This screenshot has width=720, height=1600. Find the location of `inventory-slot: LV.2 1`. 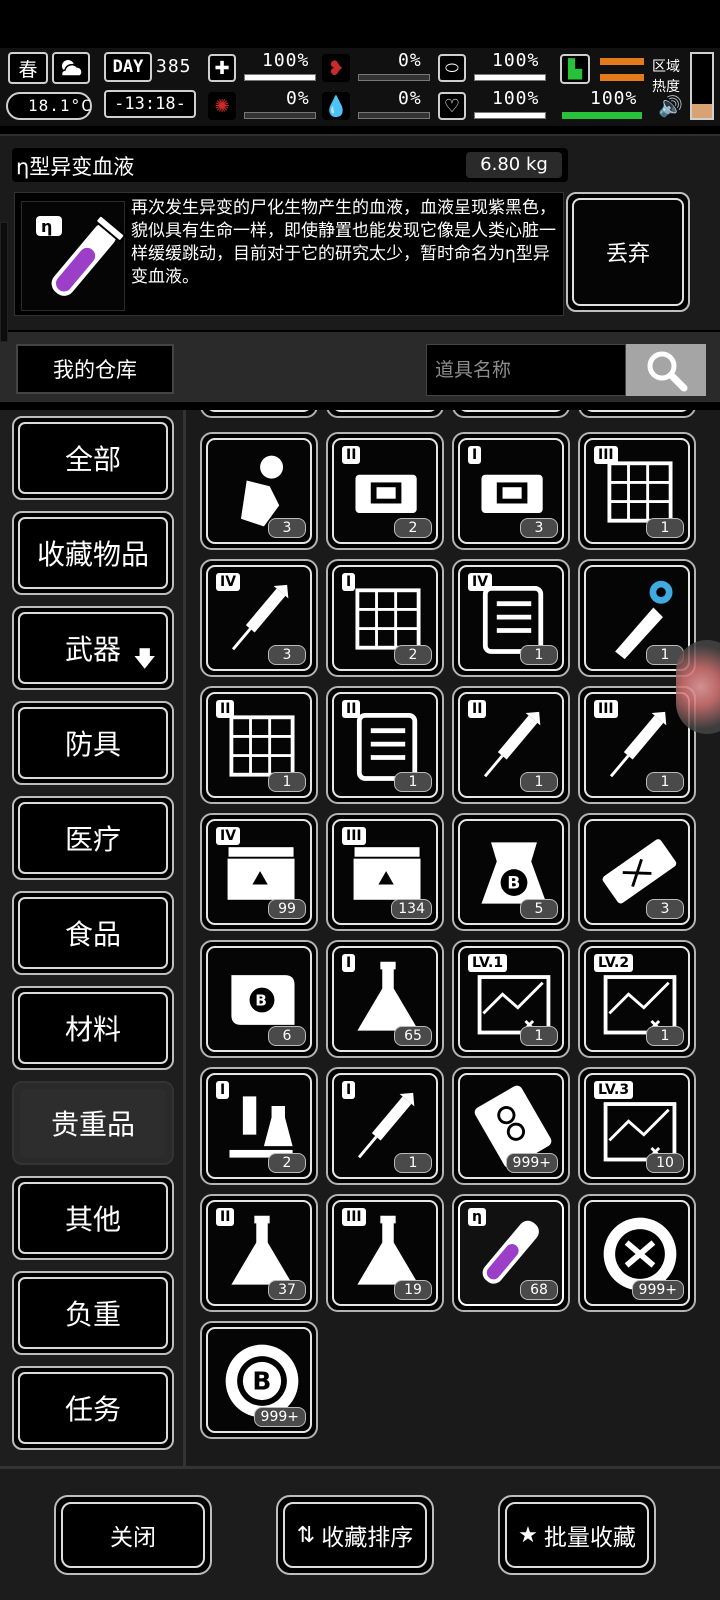

inventory-slot: LV.2 1 is located at coordinates (637, 999).